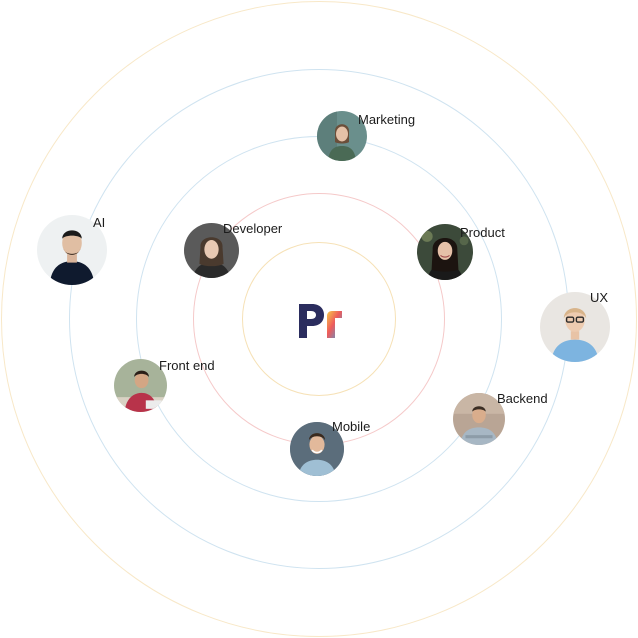 The image size is (638, 638). I want to click on member-label: Mobile, so click(351, 426).